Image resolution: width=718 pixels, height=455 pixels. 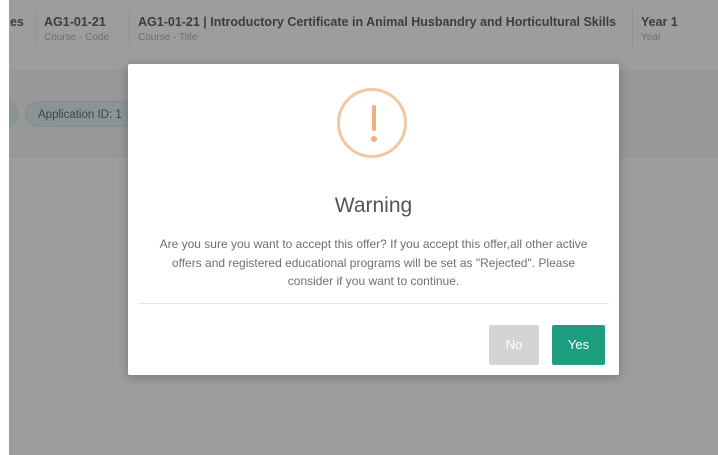 What do you see at coordinates (514, 345) in the screenshot?
I see `no-button: No` at bounding box center [514, 345].